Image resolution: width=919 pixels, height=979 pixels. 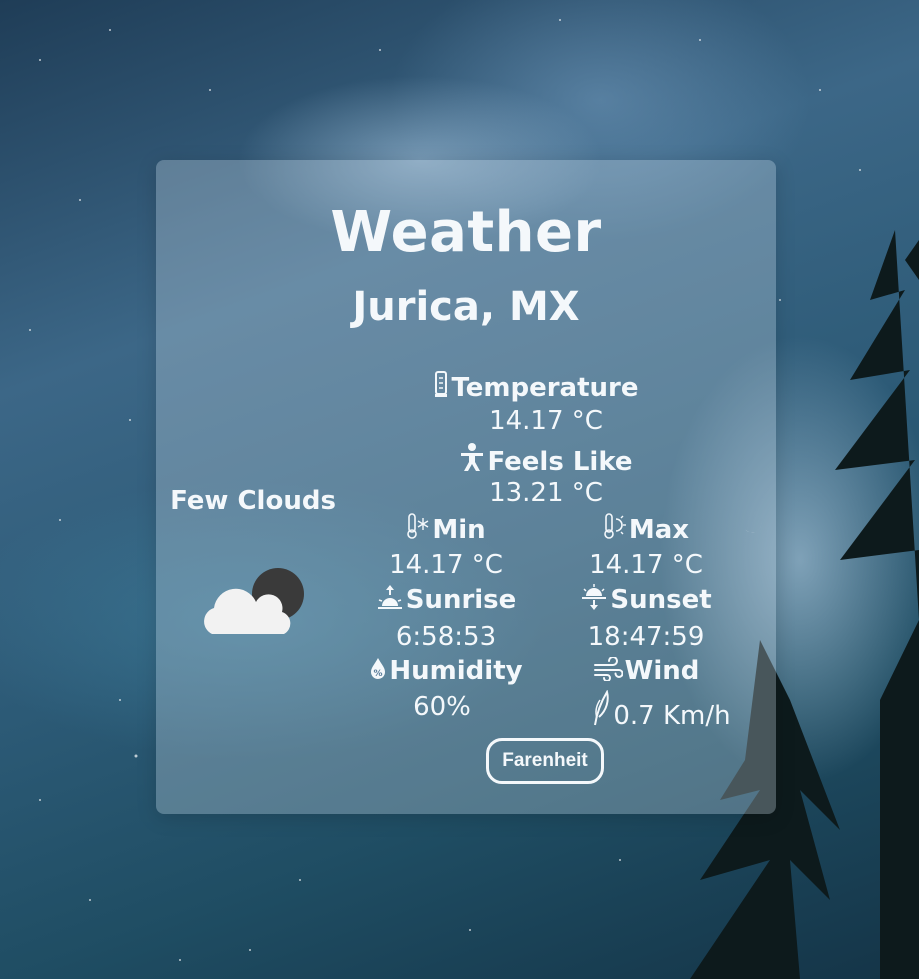 What do you see at coordinates (546, 421) in the screenshot?
I see `temperature-value: 14.17 °C` at bounding box center [546, 421].